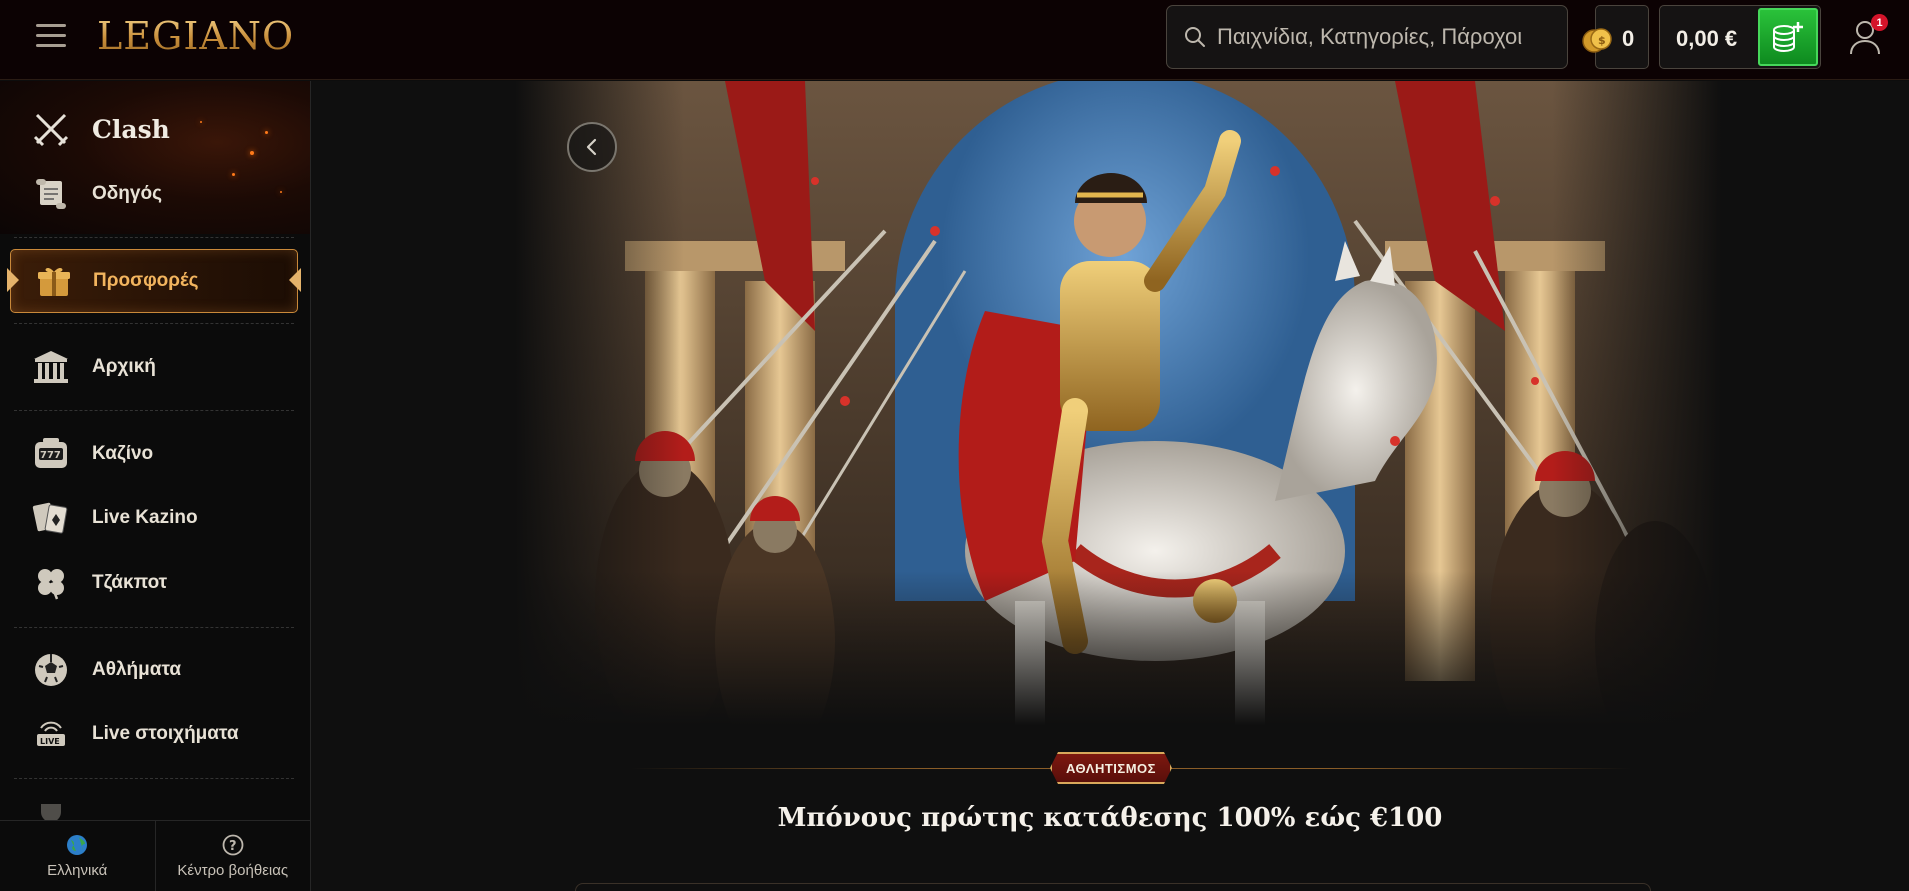 The height and width of the screenshot is (891, 1909). I want to click on clover-icon, so click(51, 583).